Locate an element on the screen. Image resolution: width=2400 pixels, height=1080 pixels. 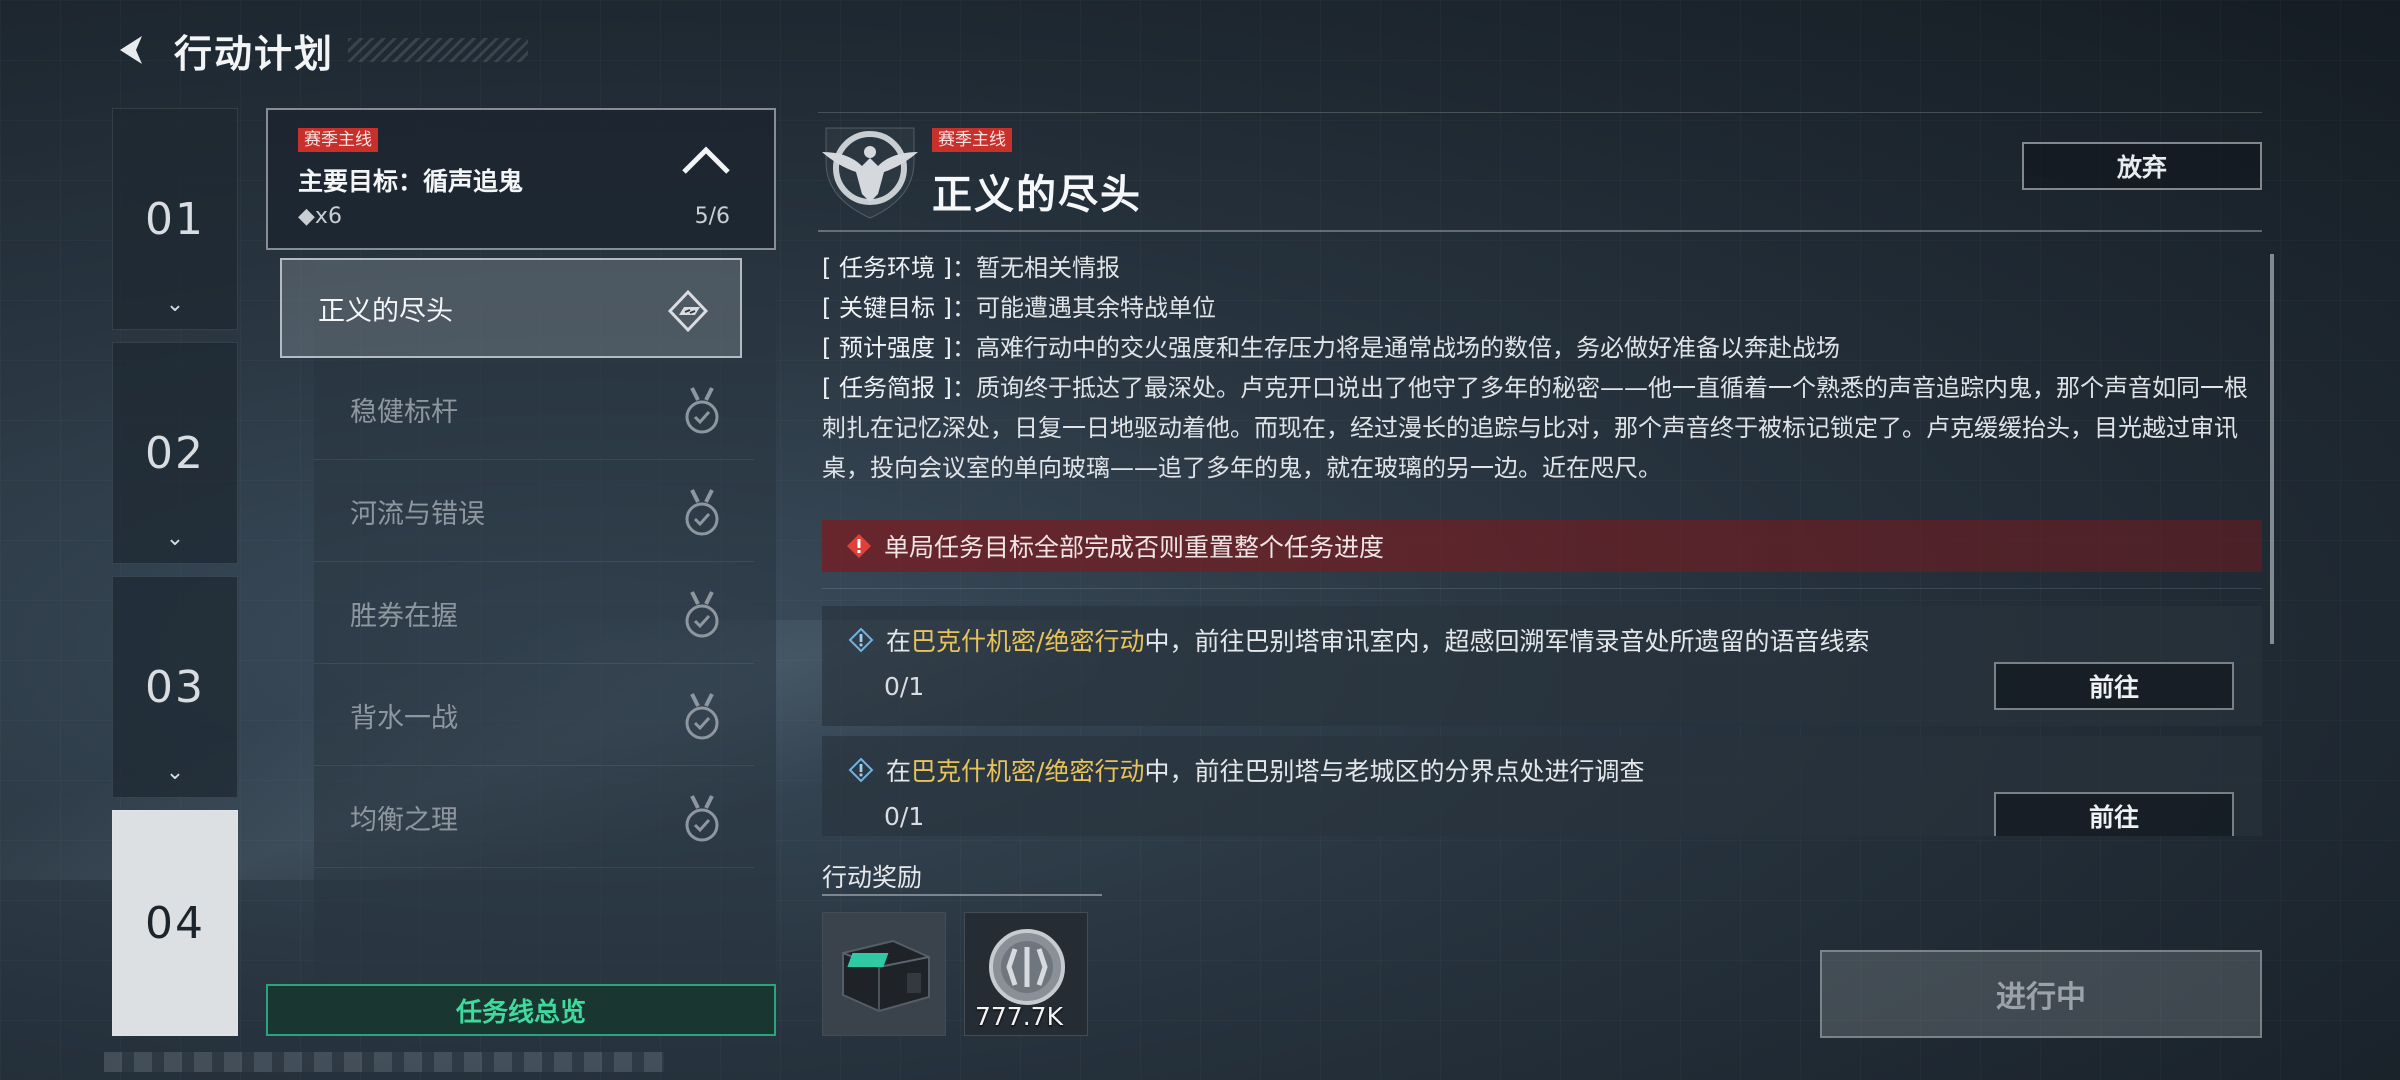
title-decoration is located at coordinates (438, 50).